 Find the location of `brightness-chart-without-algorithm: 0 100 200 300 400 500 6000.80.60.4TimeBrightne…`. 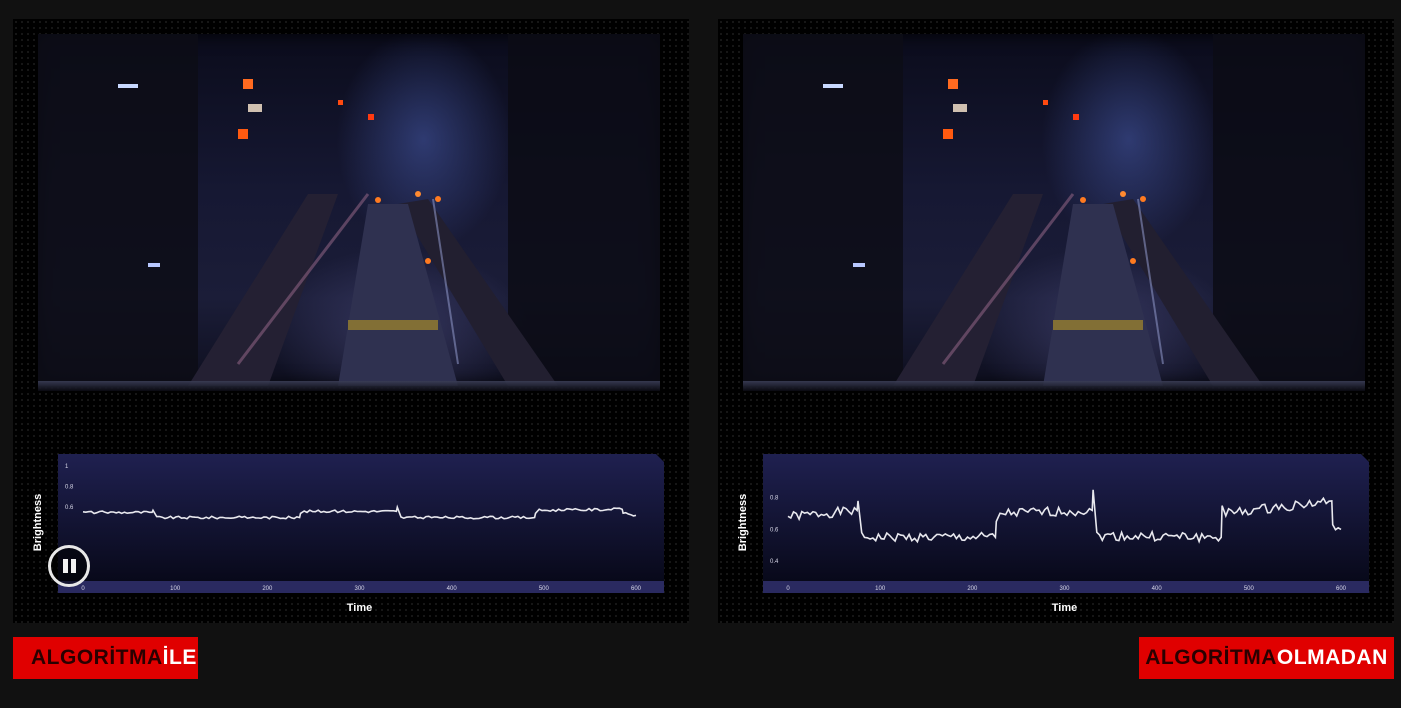

brightness-chart-without-algorithm: 0 100 200 300 400 500 6000.80.60.4TimeBrightne… is located at coordinates (1053, 534).